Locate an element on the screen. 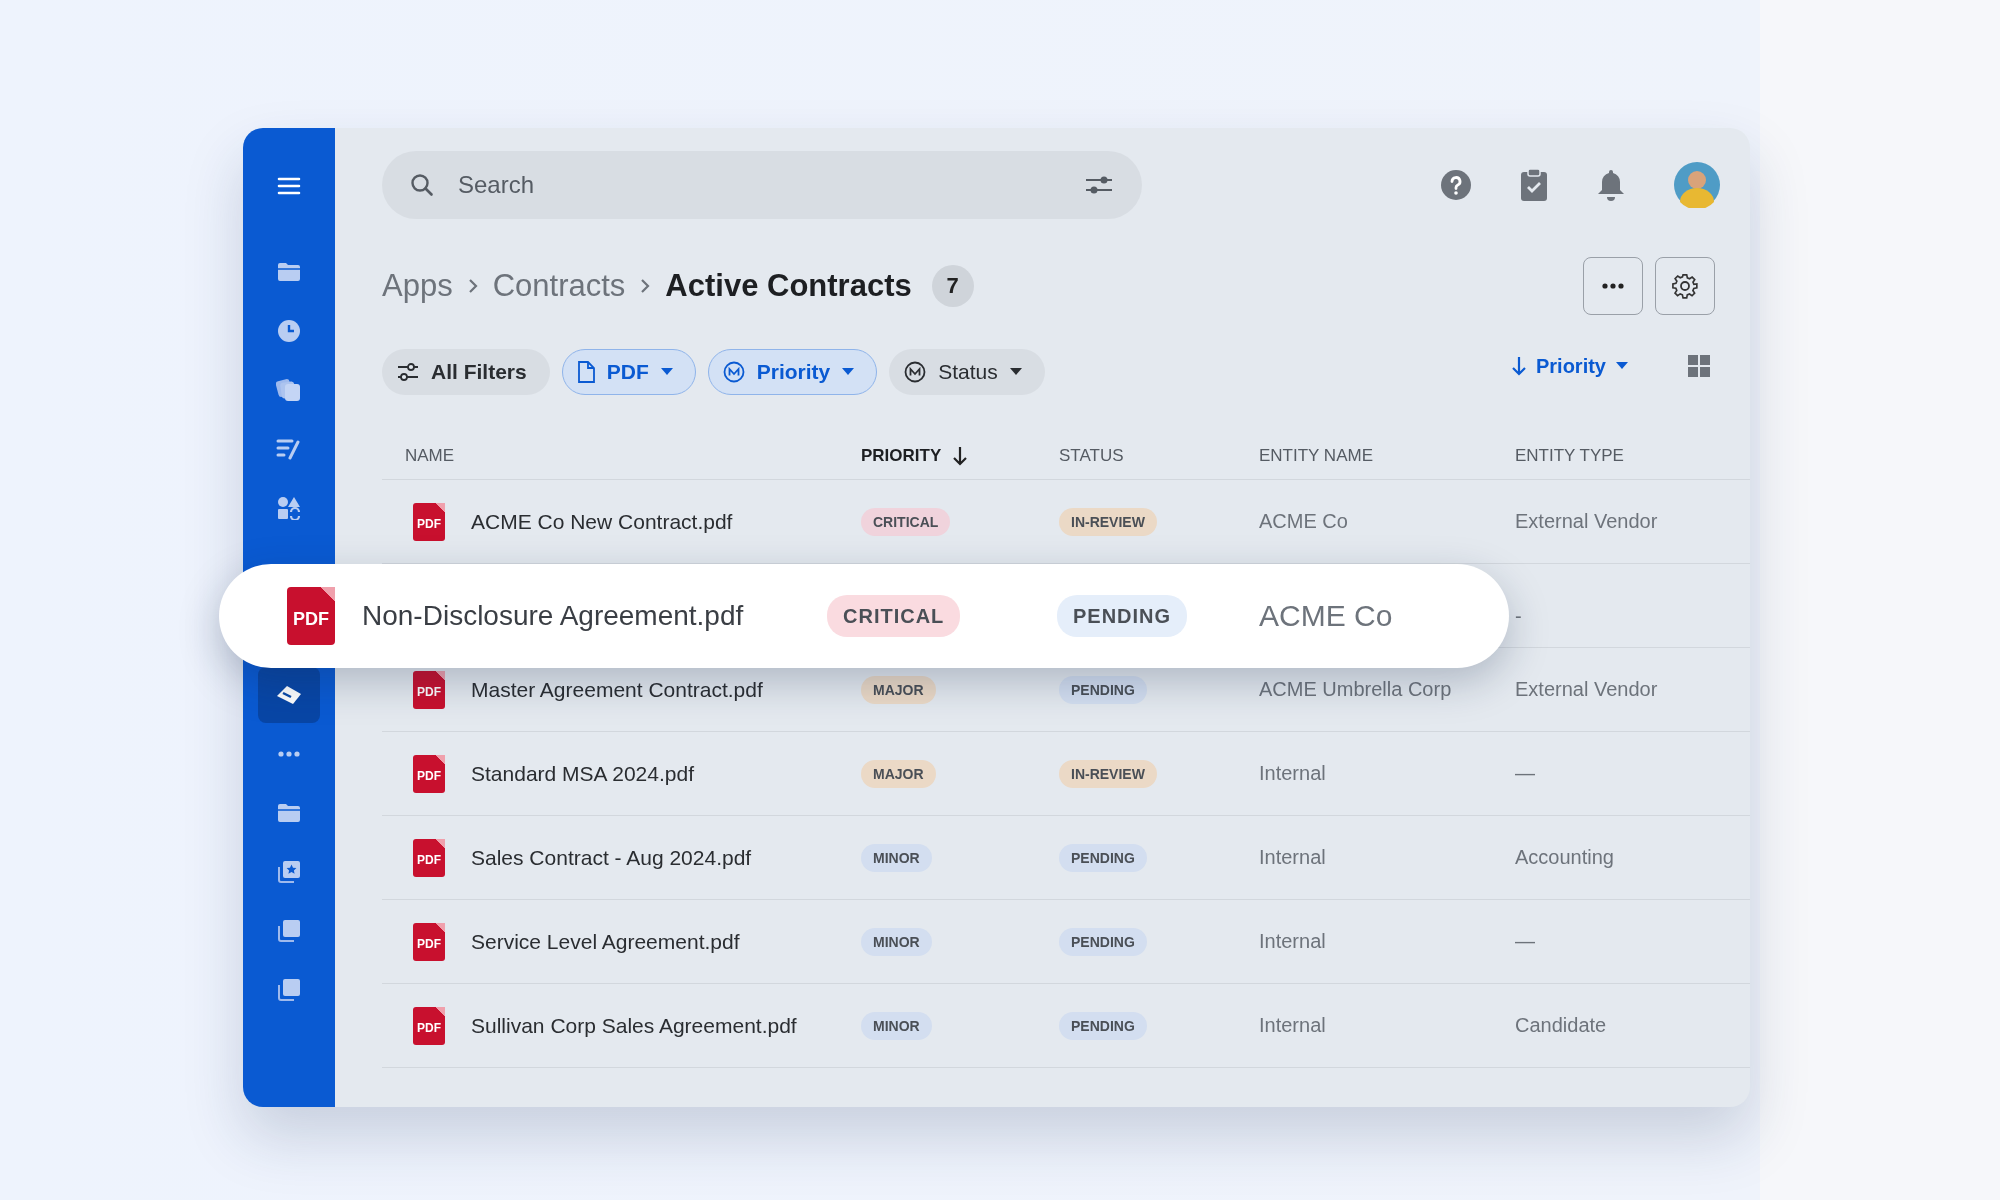  highlighted-row-card: PDF Non-Disclosure Agreement.pdf CRITICAL PENDING ACME Co is located at coordinates (864, 616).